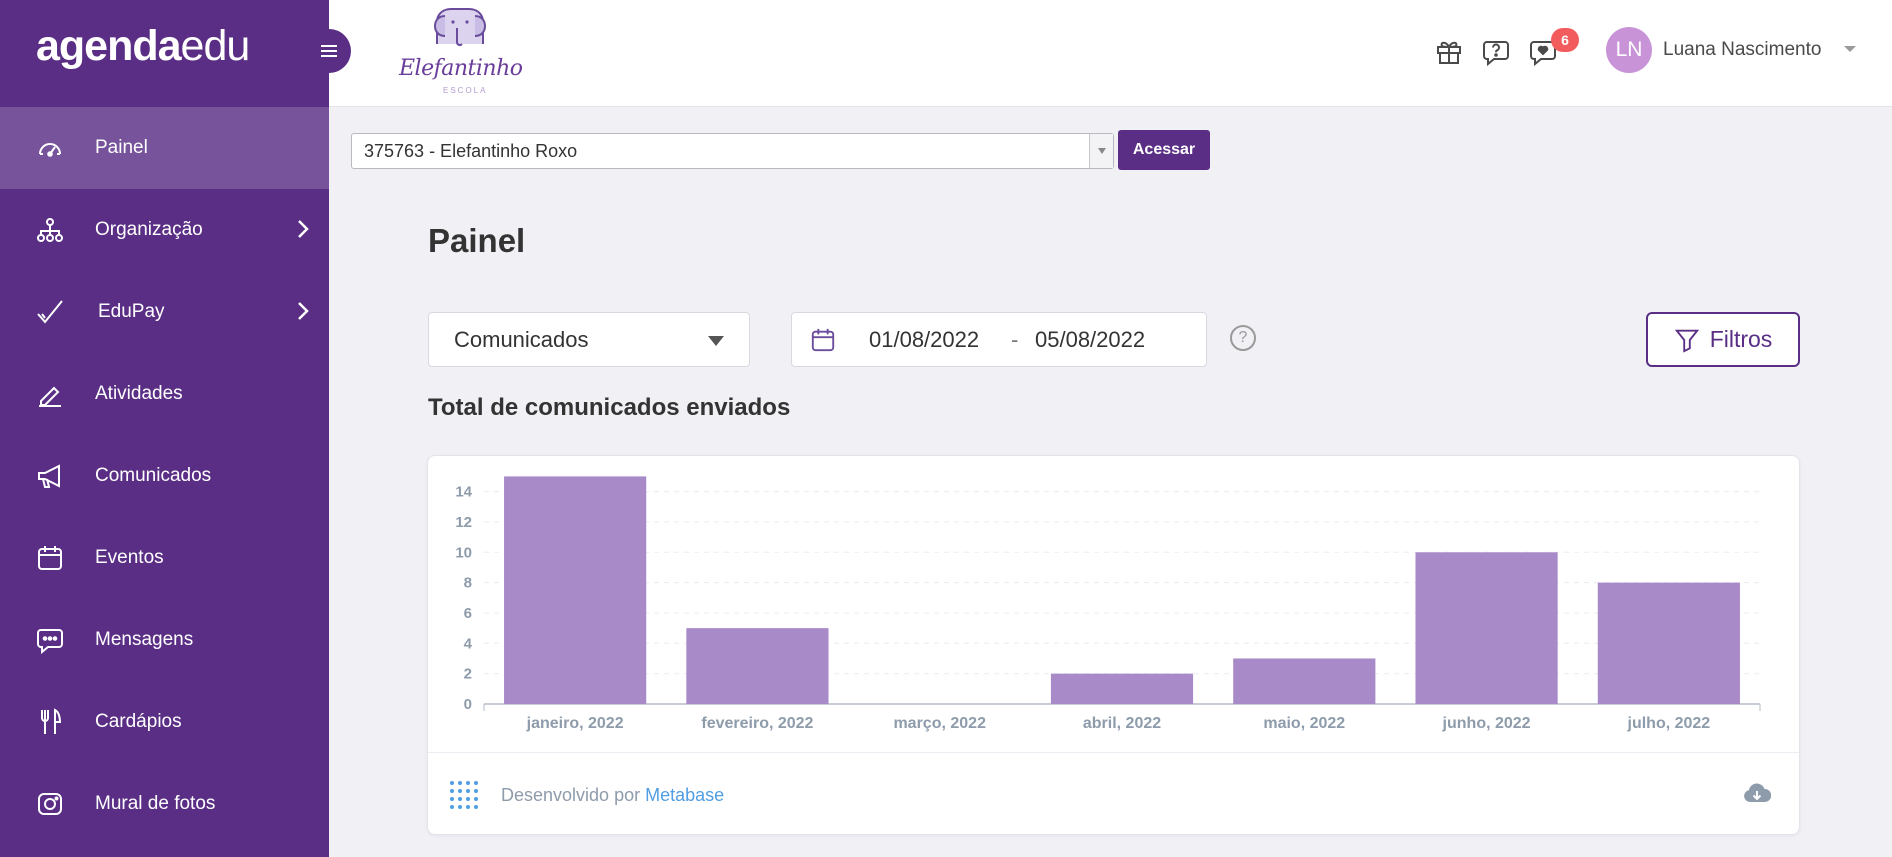  Describe the element at coordinates (465, 90) in the screenshot. I see `school-logo-sub: ESCOLA` at that location.